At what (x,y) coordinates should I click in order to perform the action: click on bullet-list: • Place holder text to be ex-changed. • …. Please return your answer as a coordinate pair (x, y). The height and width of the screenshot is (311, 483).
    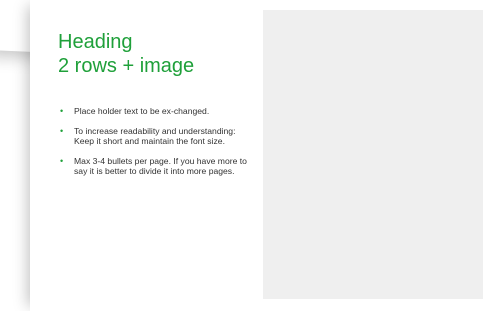
    Looking at the image, I should click on (155, 146).